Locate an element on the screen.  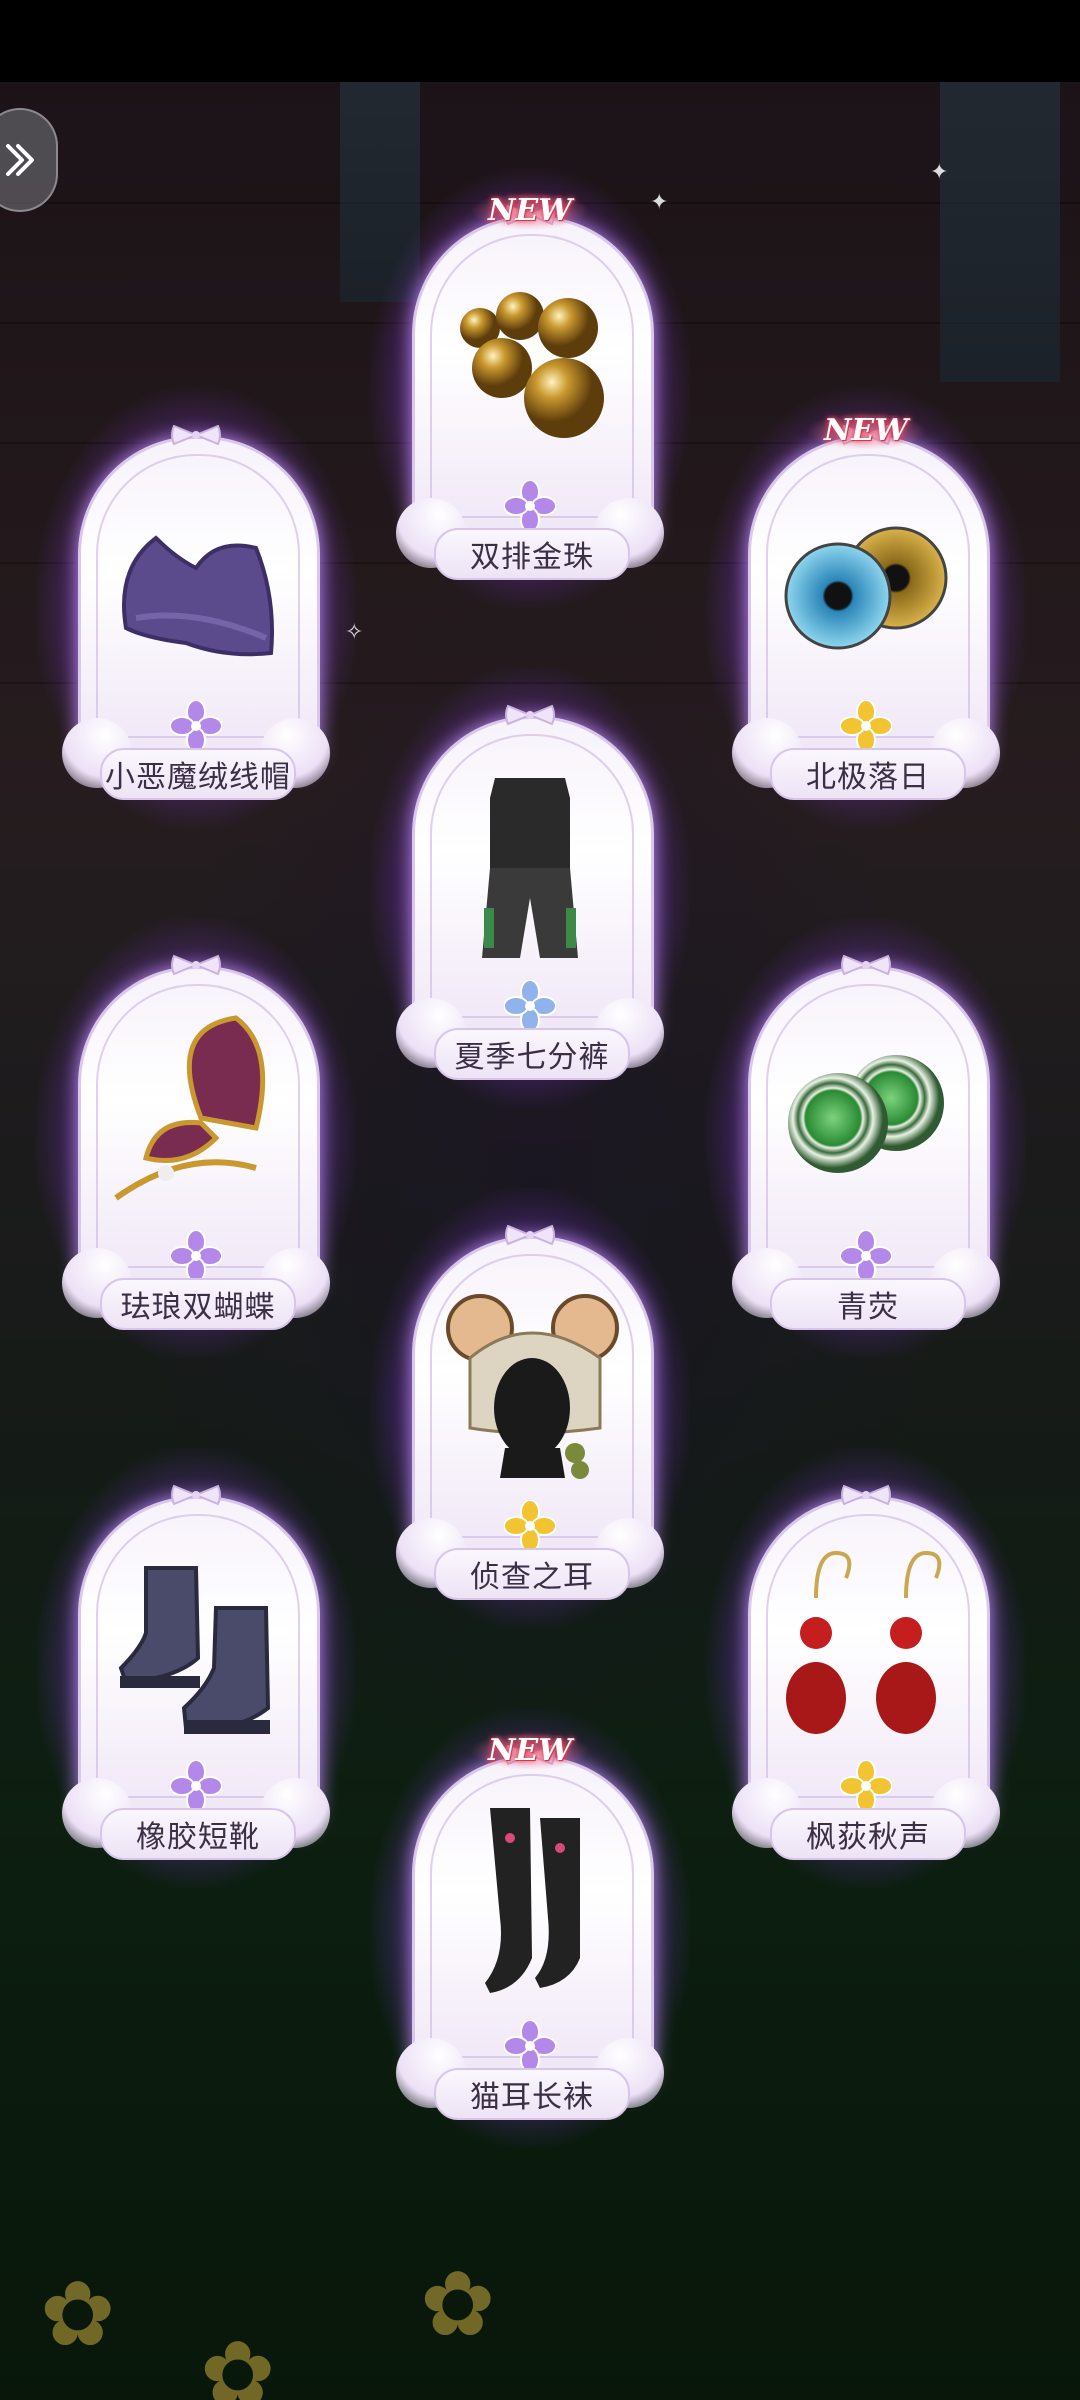
item-name: 小恶魔绒线帽 is located at coordinates (198, 774).